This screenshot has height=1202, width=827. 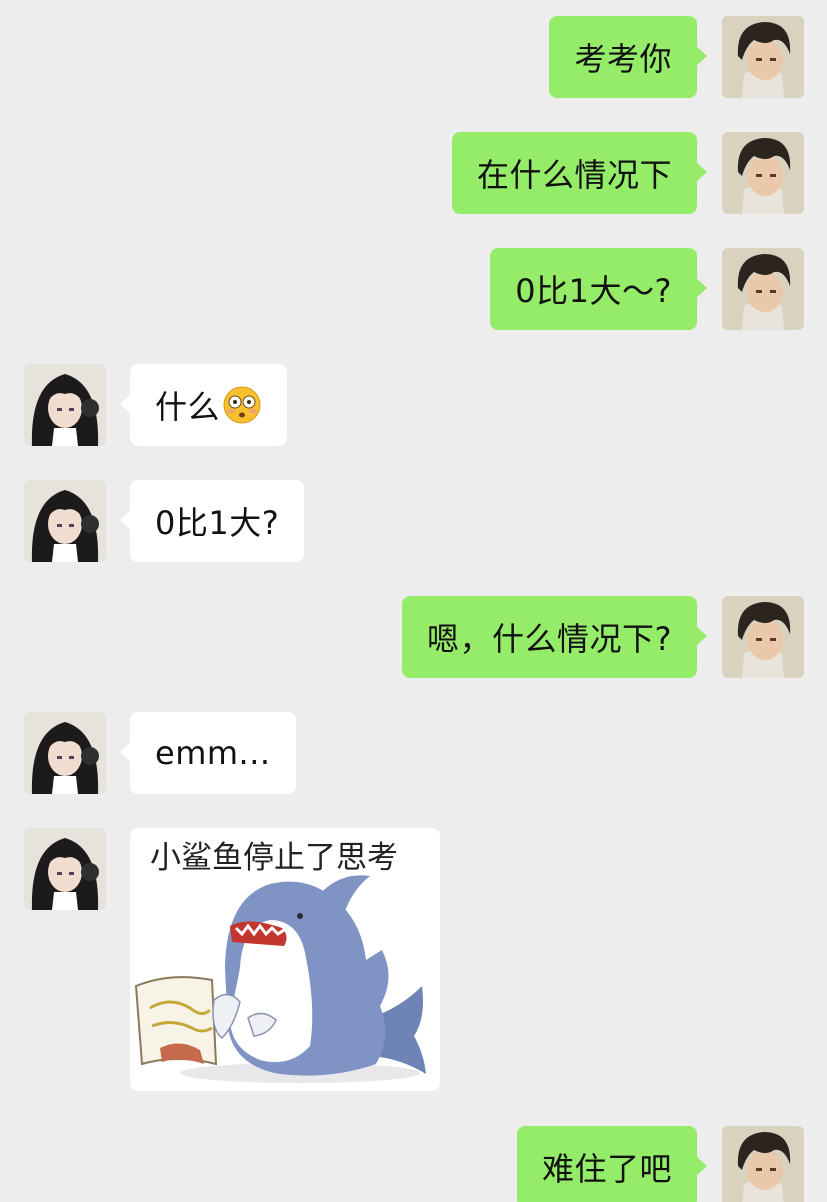 I want to click on message-row-sent: 考考你, so click(x=413, y=57).